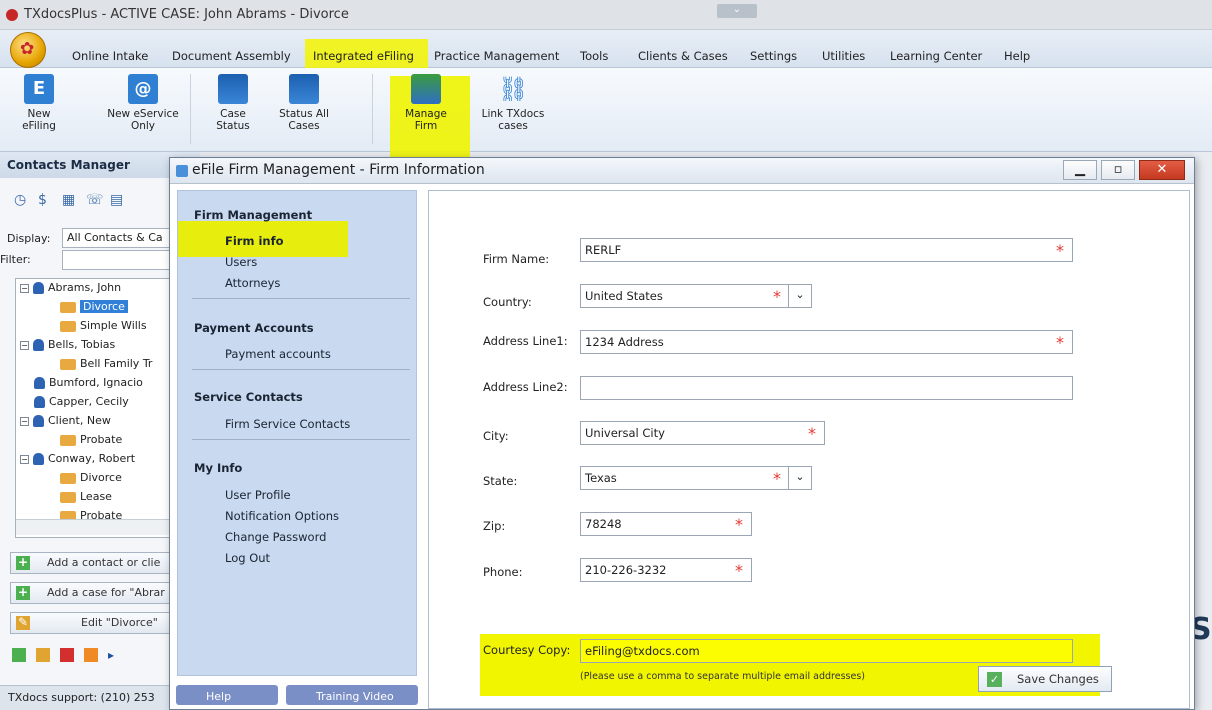  What do you see at coordinates (426, 103) in the screenshot?
I see `manage-firm-button: Manage Firm` at bounding box center [426, 103].